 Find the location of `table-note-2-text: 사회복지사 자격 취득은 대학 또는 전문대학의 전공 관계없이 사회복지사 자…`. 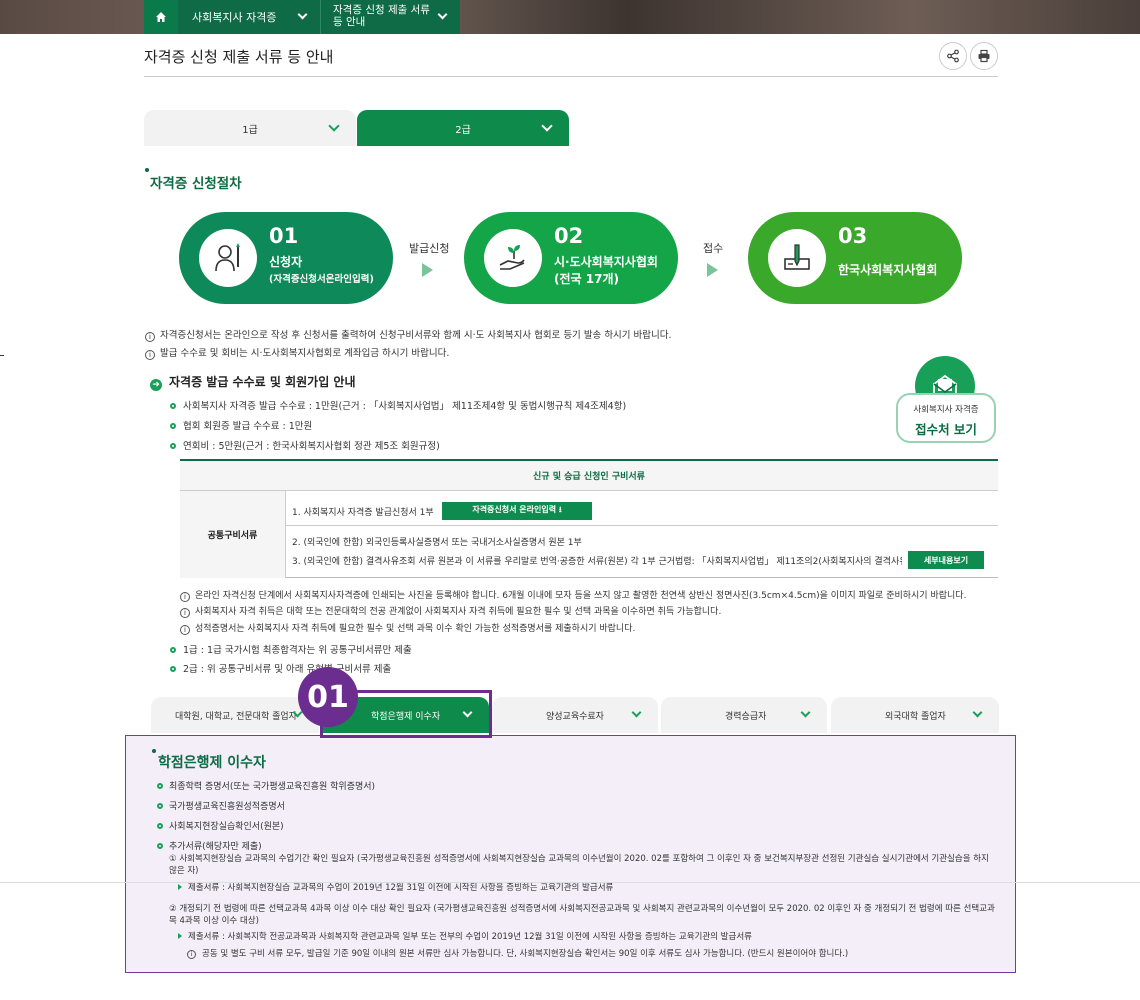

table-note-2-text: 사회복지사 자격 취득은 대학 또는 전문대학의 전공 관계없이 사회복지사 자… is located at coordinates (458, 612).